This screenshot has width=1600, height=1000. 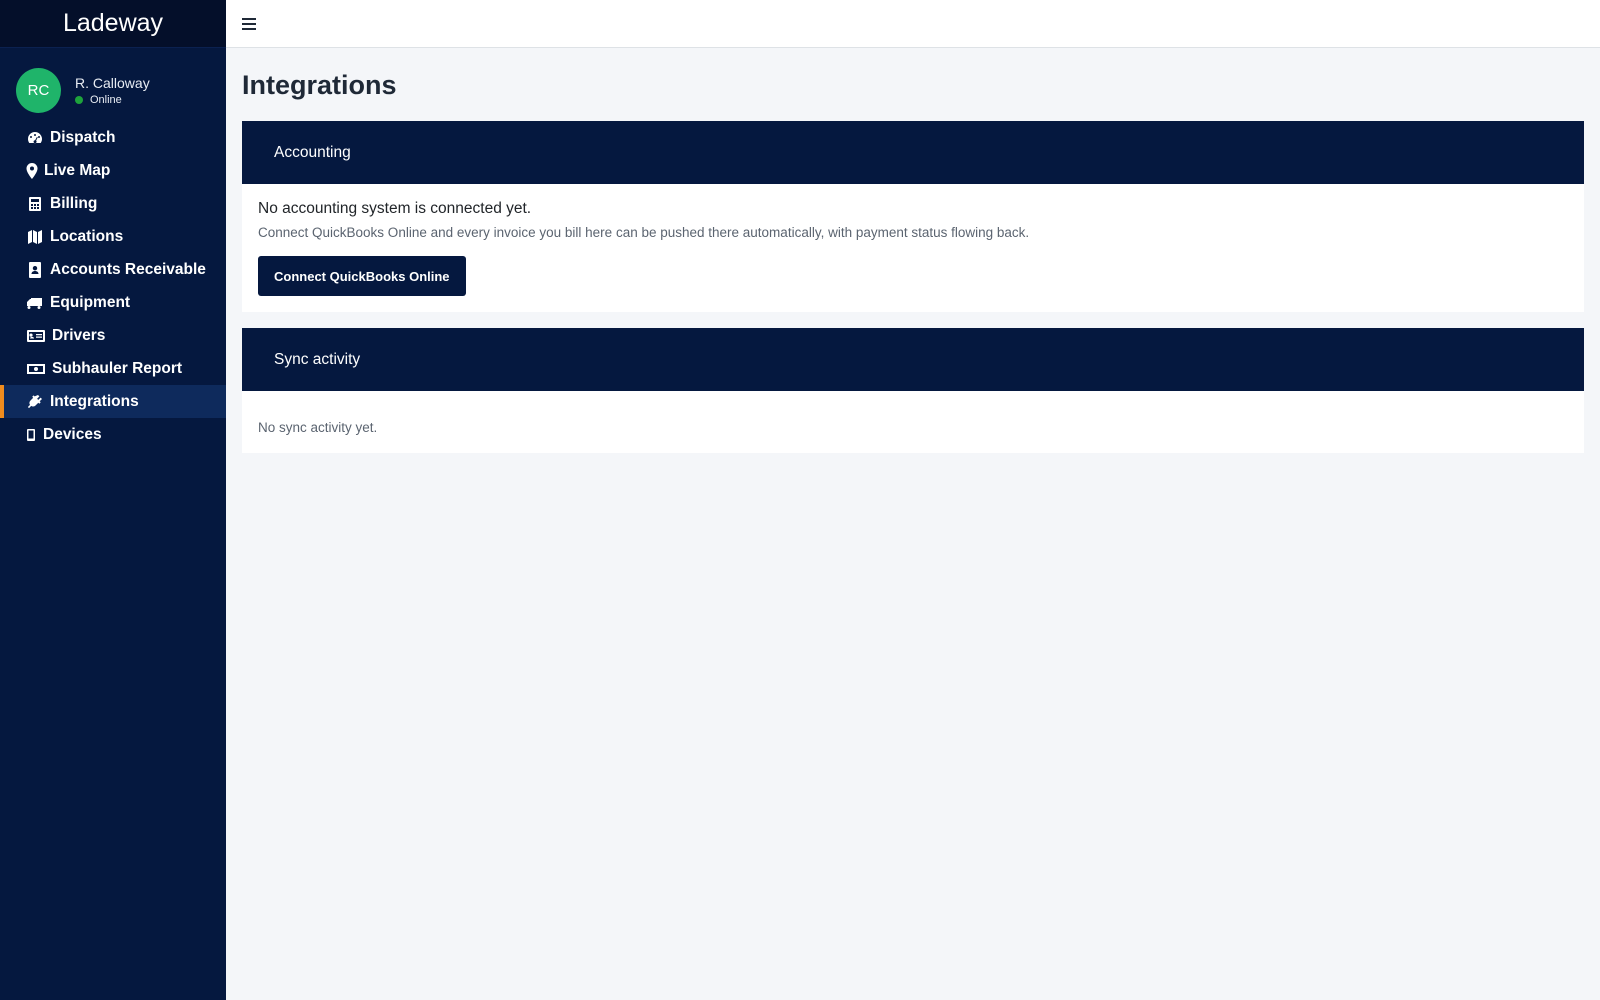 I want to click on map-marker-icon, so click(x=32, y=171).